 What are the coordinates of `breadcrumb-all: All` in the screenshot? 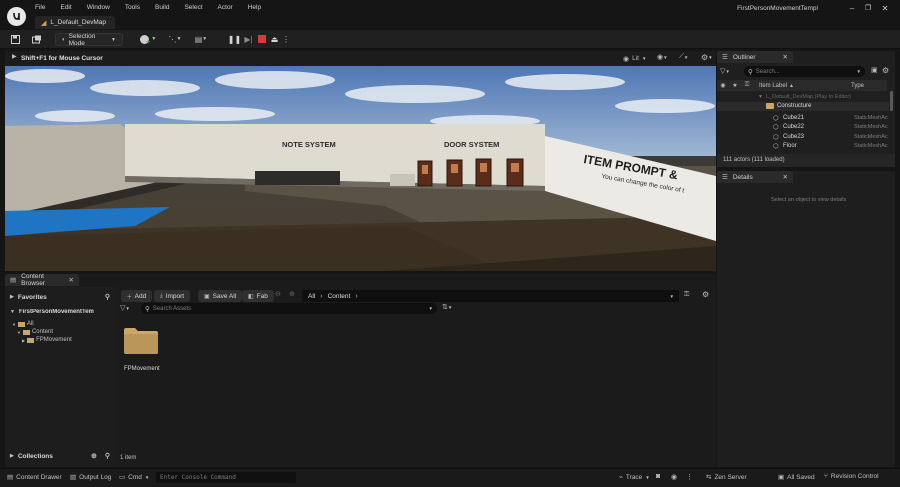 It's located at (311, 296).